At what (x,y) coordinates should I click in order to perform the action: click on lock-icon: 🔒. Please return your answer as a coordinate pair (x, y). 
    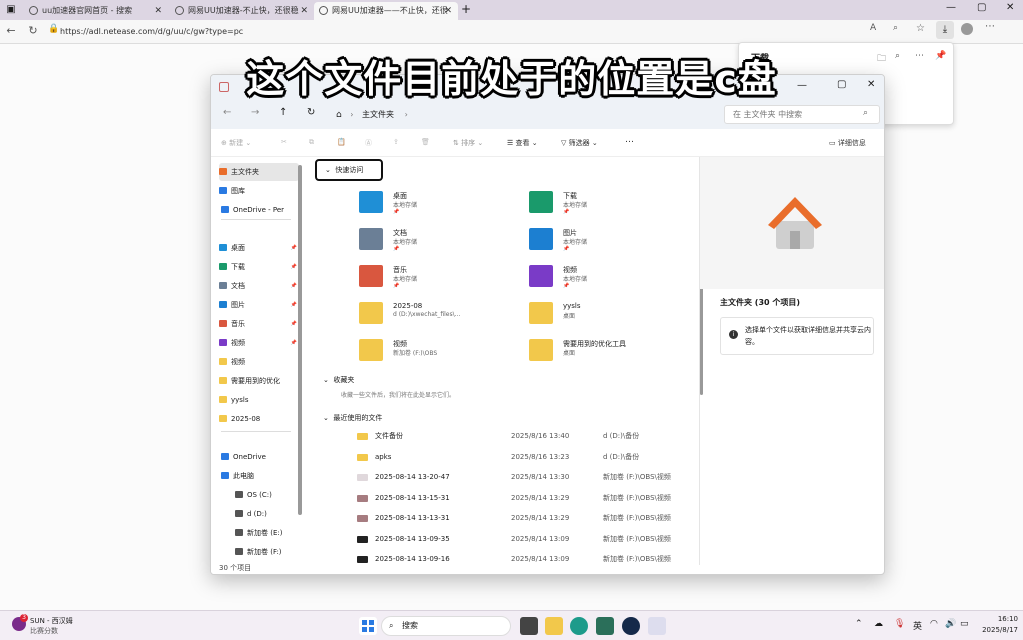
    Looking at the image, I should click on (54, 29).